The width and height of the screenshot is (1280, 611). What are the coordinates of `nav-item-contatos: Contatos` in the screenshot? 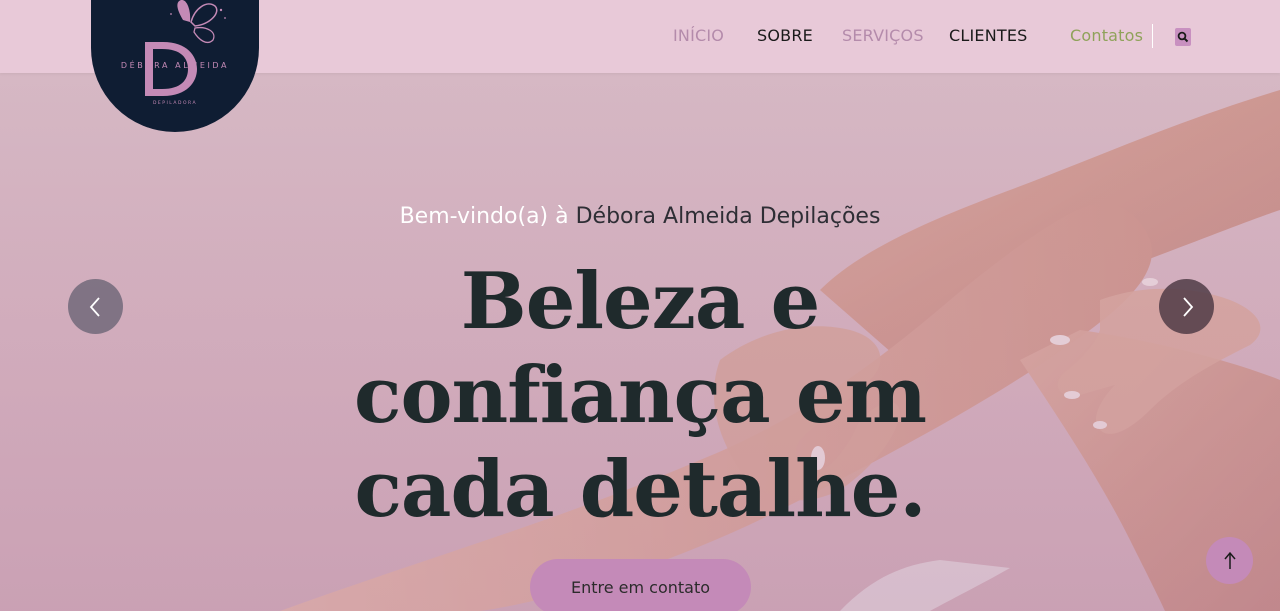 It's located at (1106, 35).